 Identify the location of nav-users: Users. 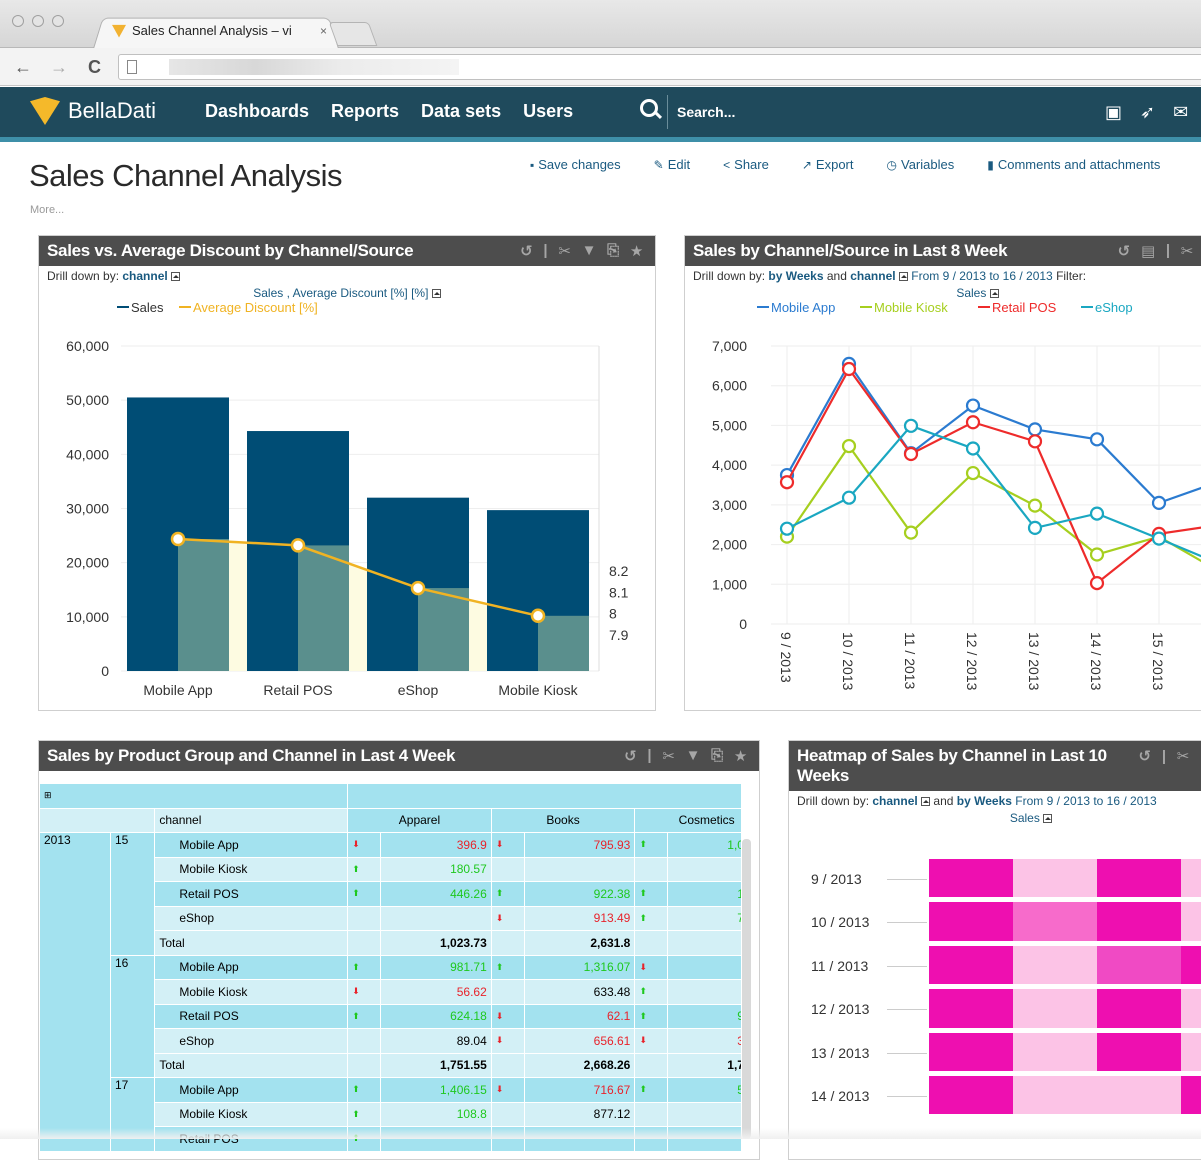
(548, 111).